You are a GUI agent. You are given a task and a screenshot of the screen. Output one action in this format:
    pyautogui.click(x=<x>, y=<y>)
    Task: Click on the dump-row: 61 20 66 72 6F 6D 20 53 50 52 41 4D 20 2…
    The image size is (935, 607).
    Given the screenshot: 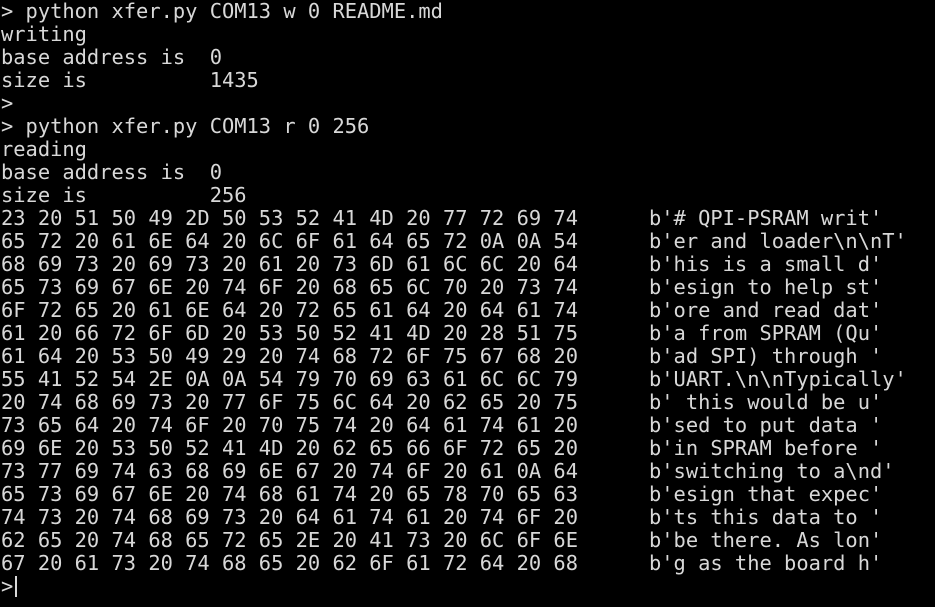 What is the action you would take?
    pyautogui.click(x=467, y=333)
    